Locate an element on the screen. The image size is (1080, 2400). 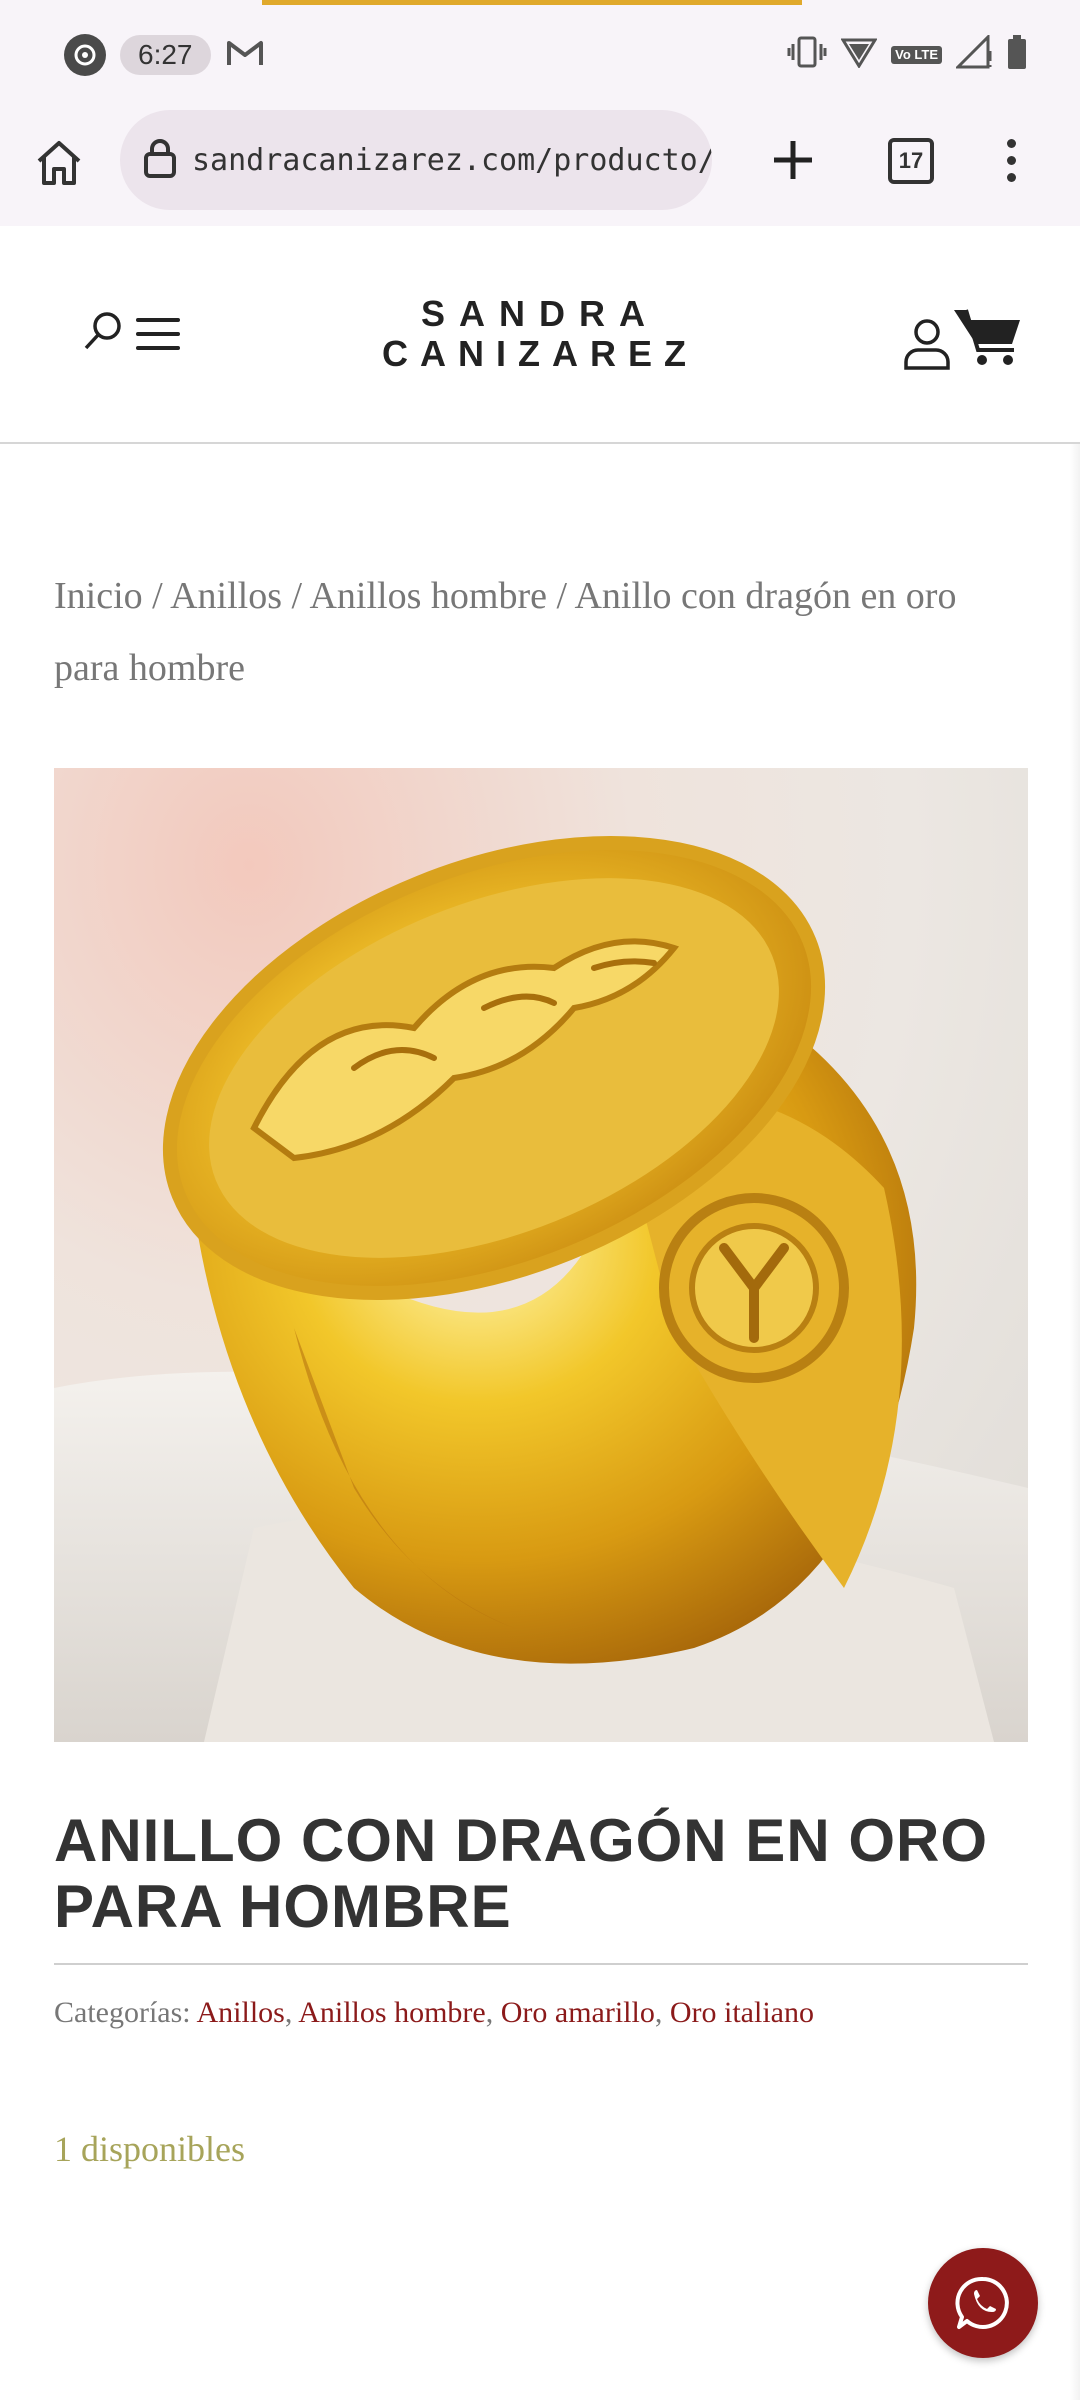
user-icon is located at coordinates (927, 344).